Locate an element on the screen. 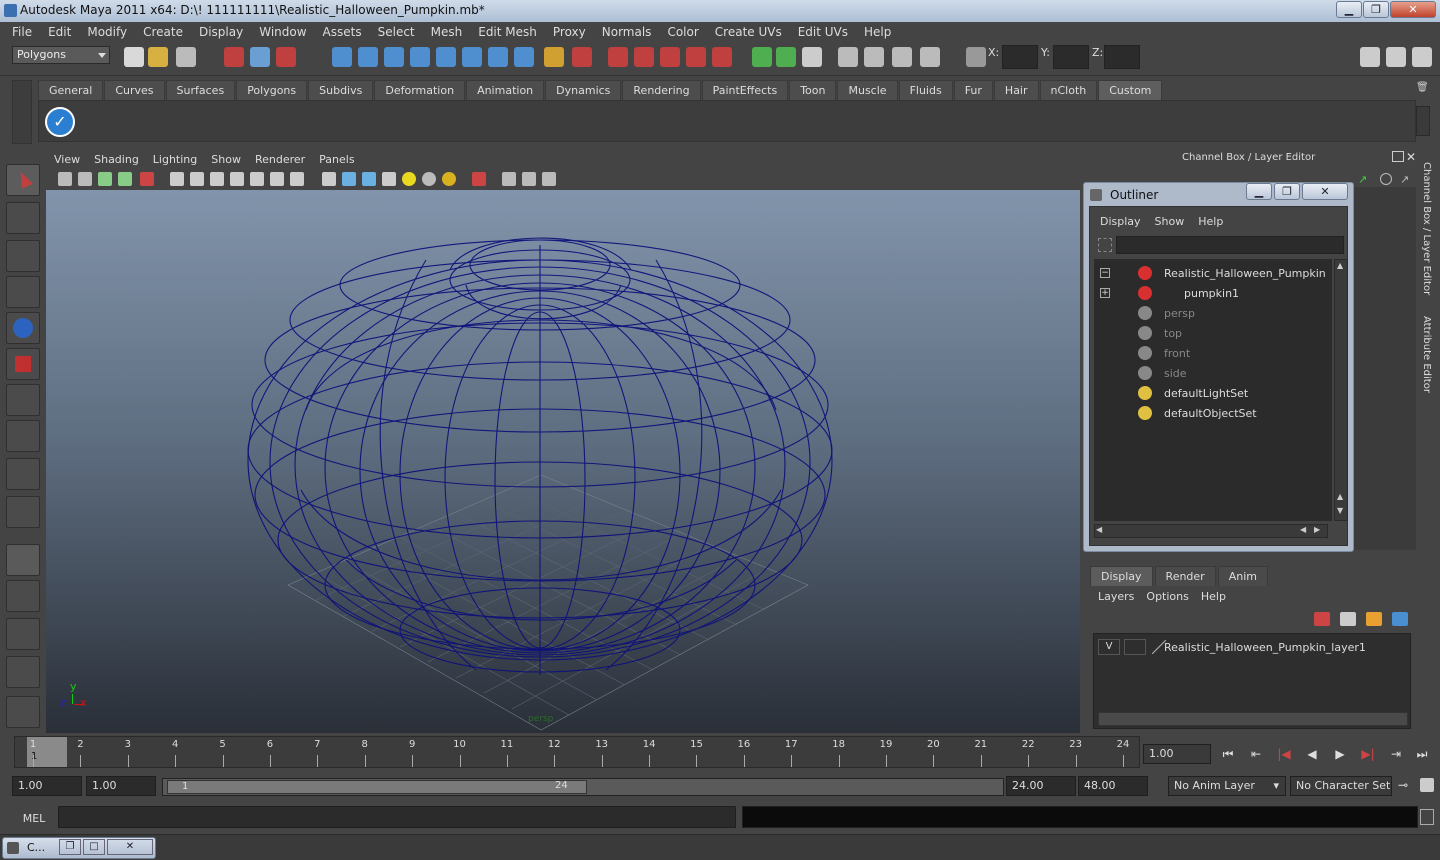 The image size is (1440, 860). play-forwards-icon: ▶ is located at coordinates (1340, 754).